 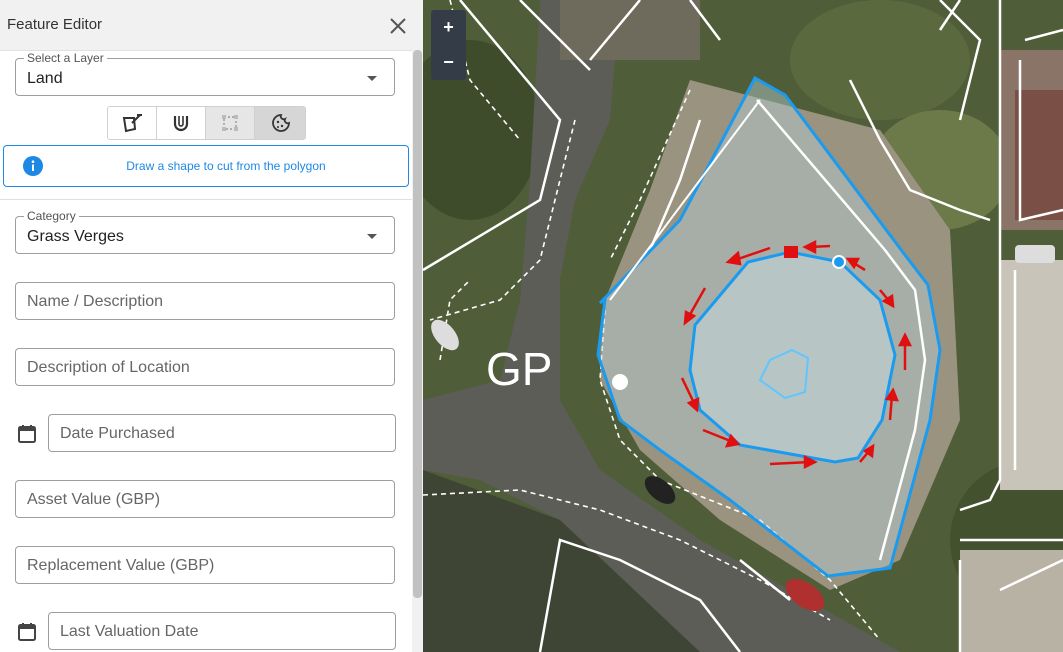 I want to click on asset-value-placeholder: Asset Value (GBP), so click(x=94, y=499).